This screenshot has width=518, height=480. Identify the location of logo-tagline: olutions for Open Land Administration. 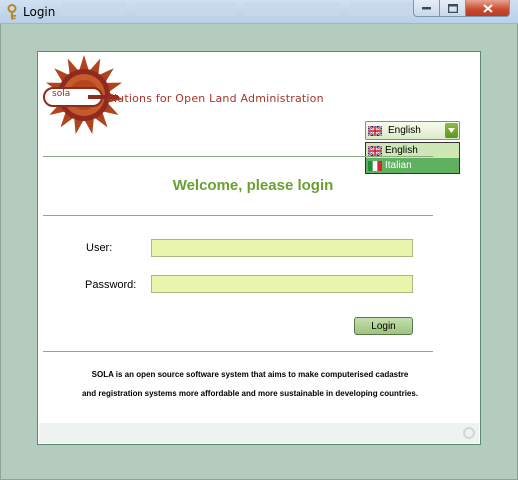
(215, 98).